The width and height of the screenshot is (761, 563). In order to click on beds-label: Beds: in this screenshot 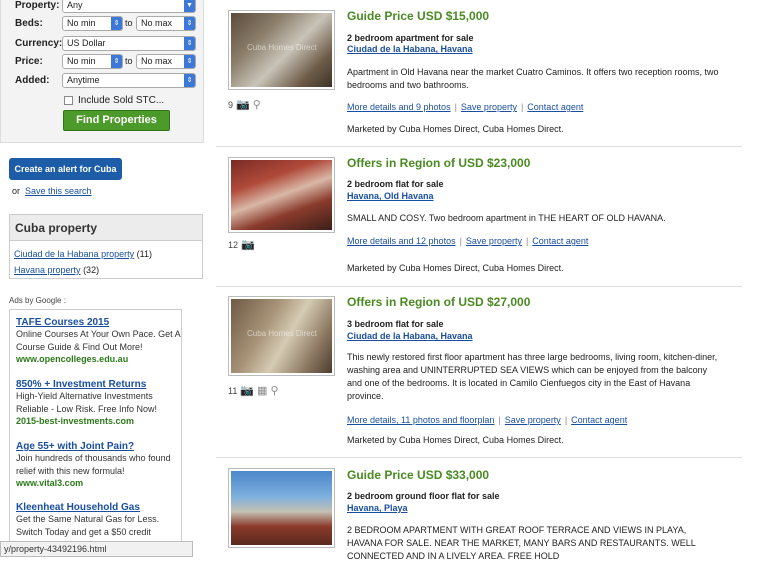, I will do `click(29, 23)`.